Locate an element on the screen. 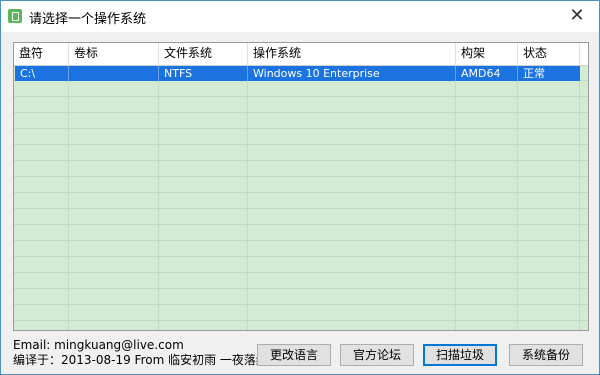  title-bar: 请选择一个操作系统 ✕ is located at coordinates (300, 16).